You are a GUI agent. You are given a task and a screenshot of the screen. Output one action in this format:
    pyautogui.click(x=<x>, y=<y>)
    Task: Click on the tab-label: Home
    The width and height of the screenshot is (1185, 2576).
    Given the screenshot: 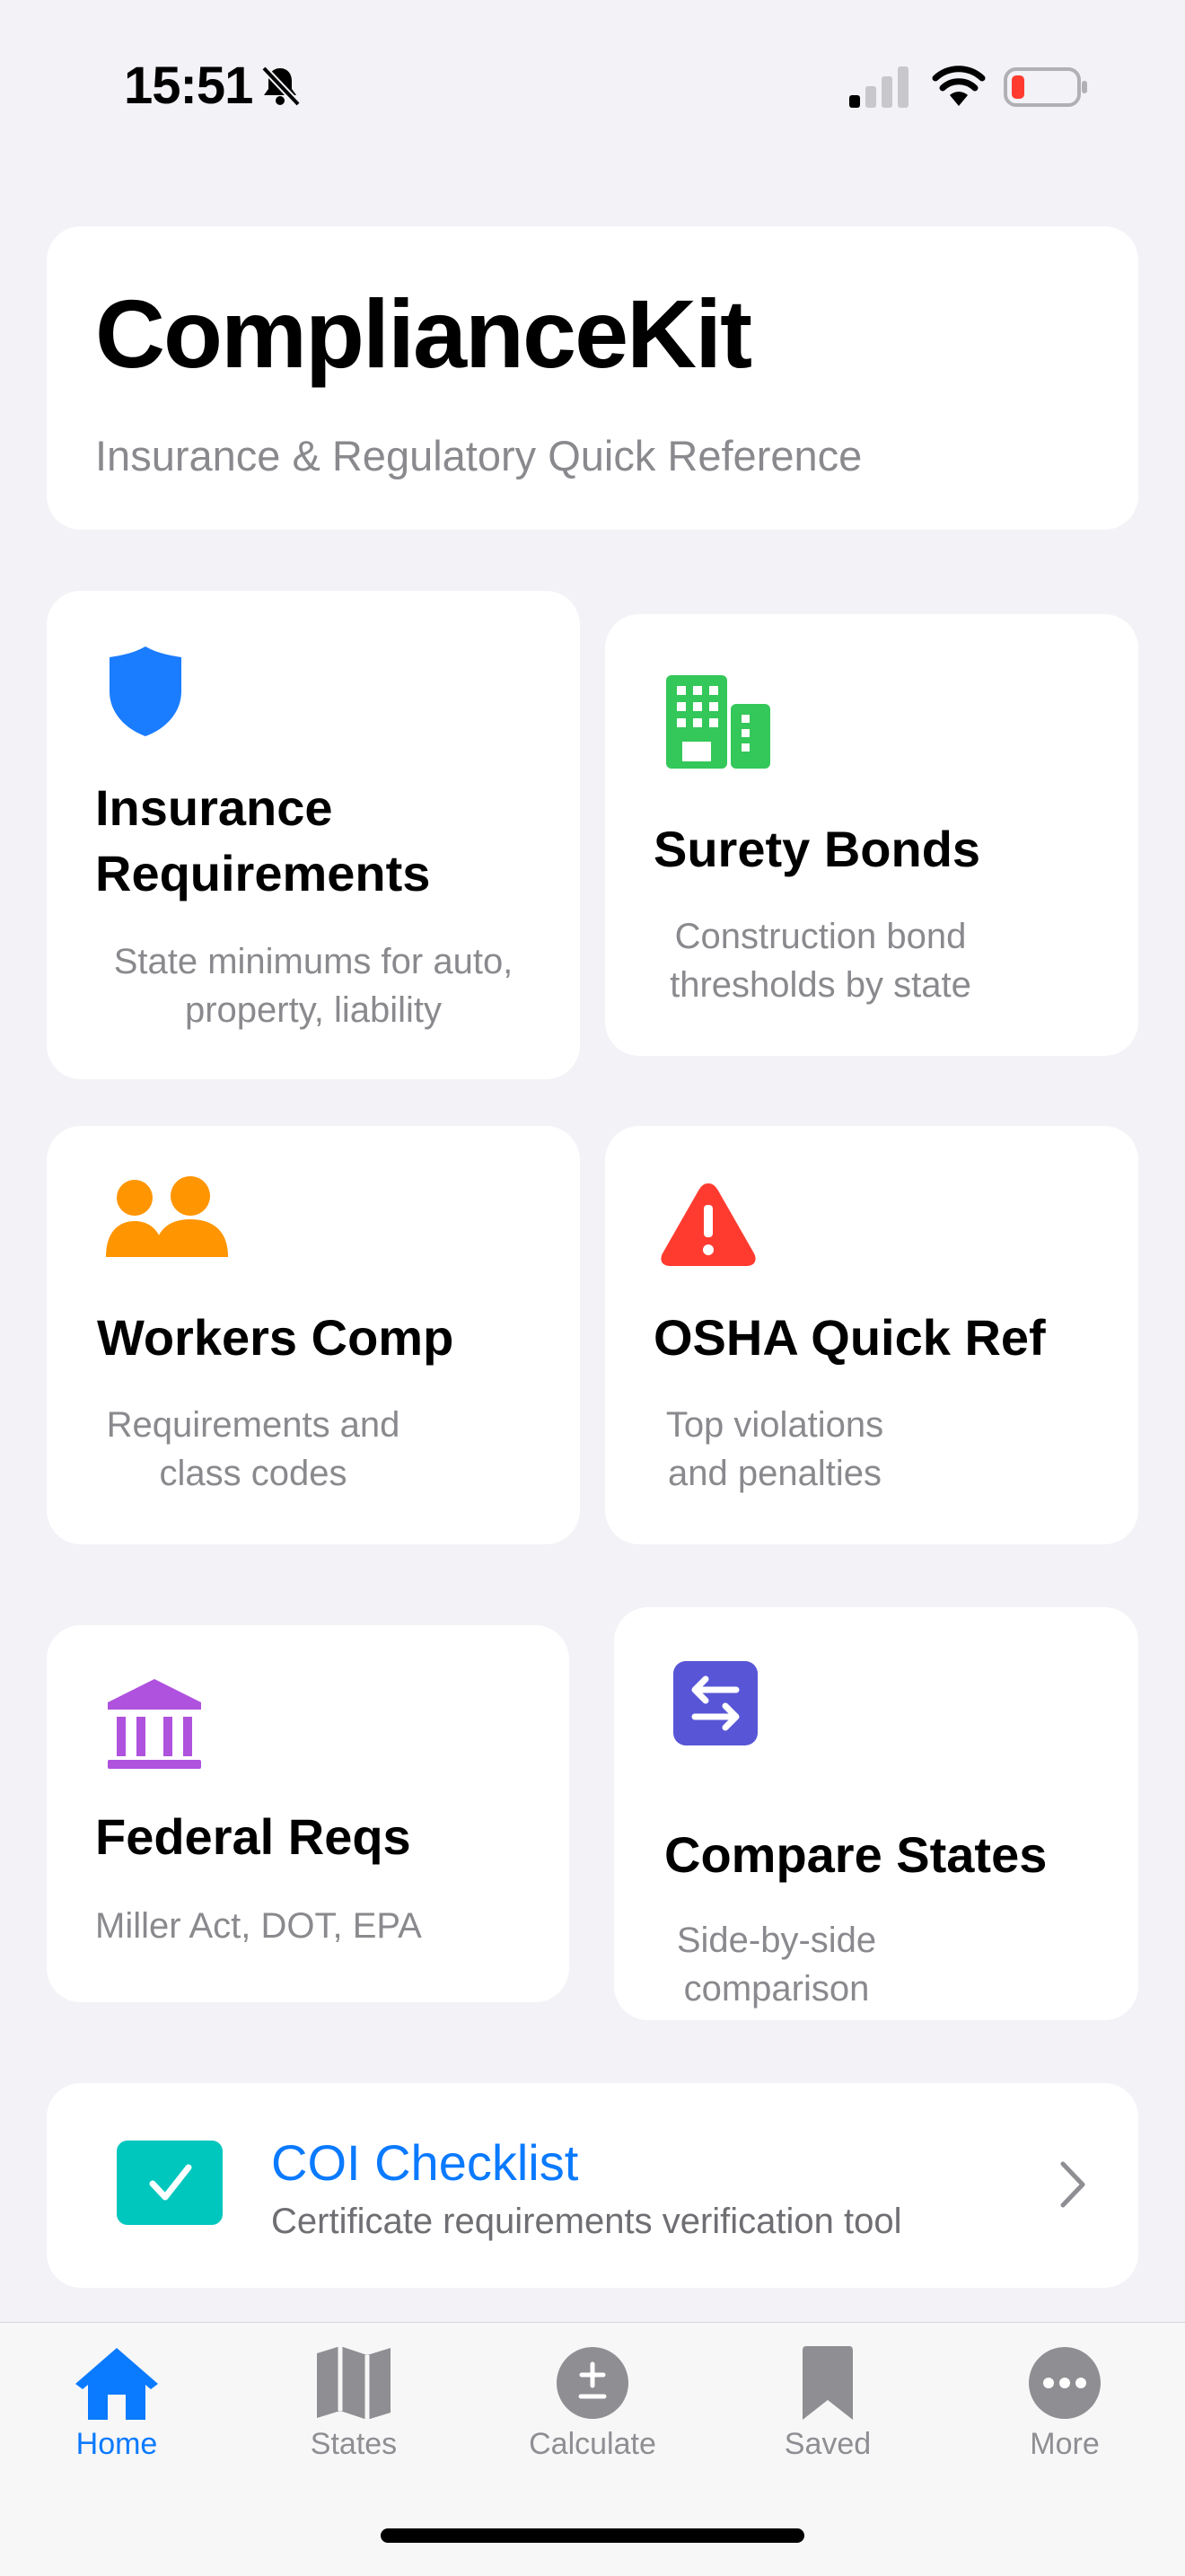 What is the action you would take?
    pyautogui.click(x=116, y=2444)
    